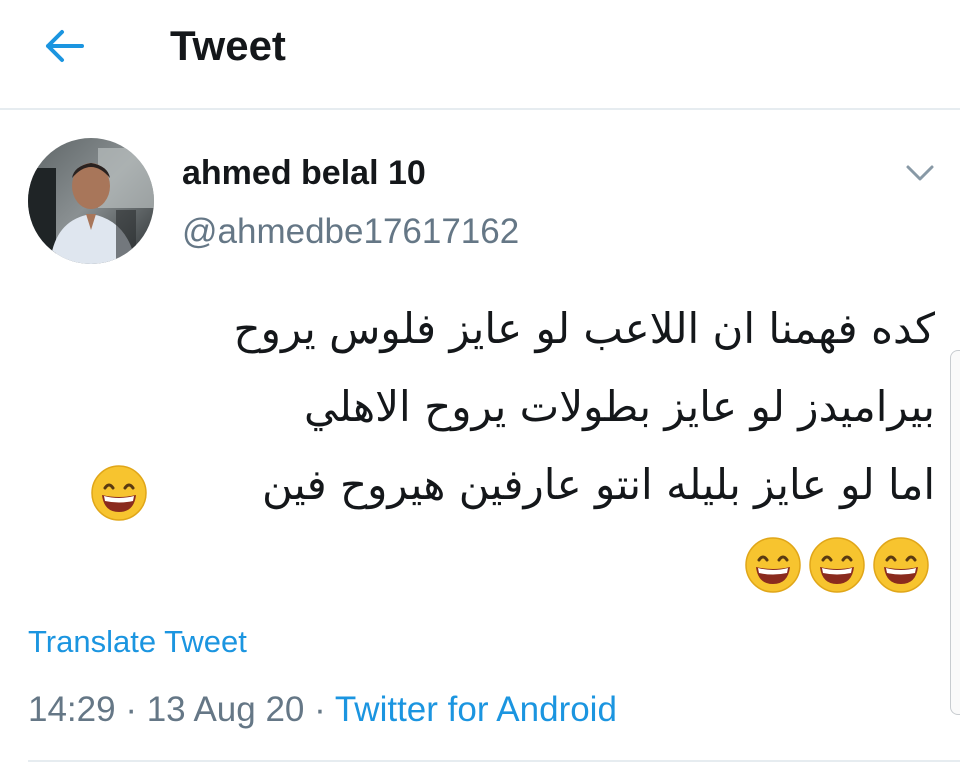 This screenshot has width=960, height=767. Describe the element at coordinates (91, 201) in the screenshot. I see `avatar` at that location.